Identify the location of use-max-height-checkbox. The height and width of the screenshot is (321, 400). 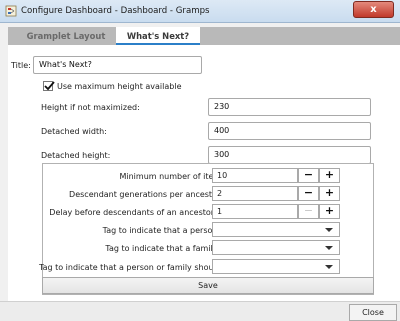
(49, 86).